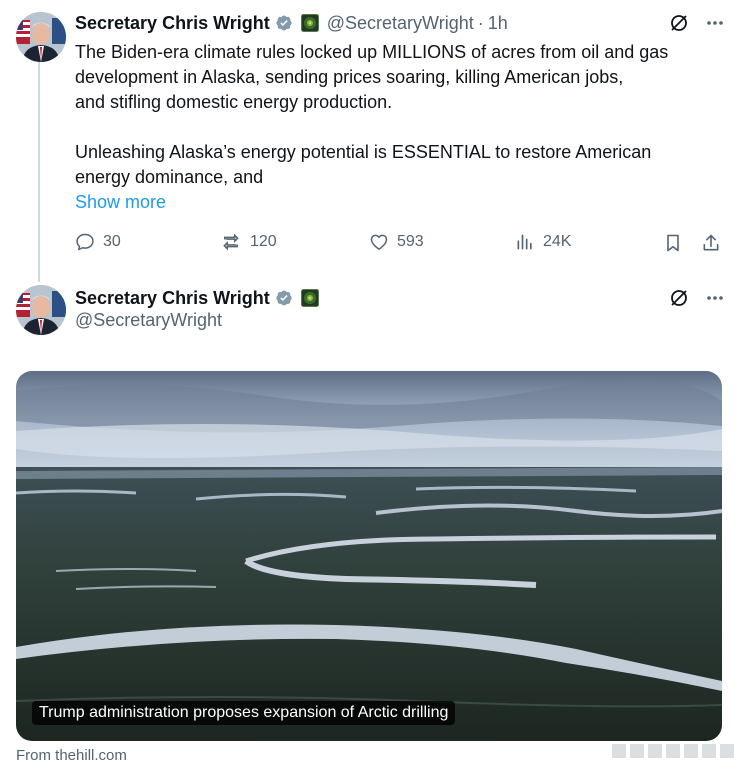 The width and height of the screenshot is (752, 769). What do you see at coordinates (248, 242) in the screenshot?
I see `repost-button: 120` at bounding box center [248, 242].